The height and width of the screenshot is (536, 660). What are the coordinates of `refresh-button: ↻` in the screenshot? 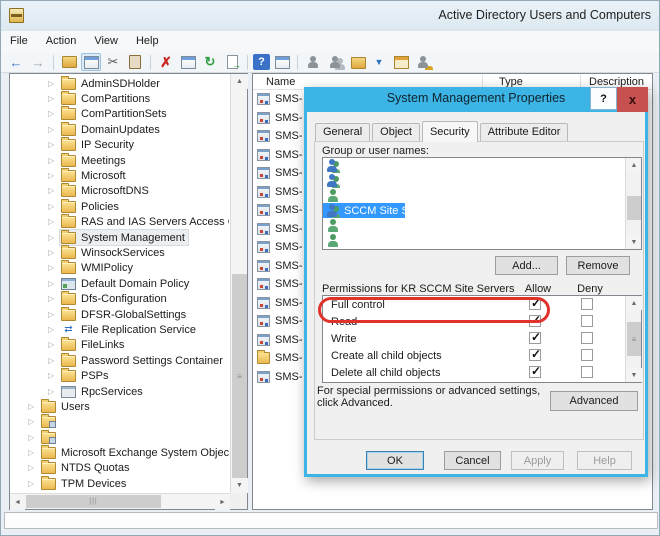 It's located at (210, 62).